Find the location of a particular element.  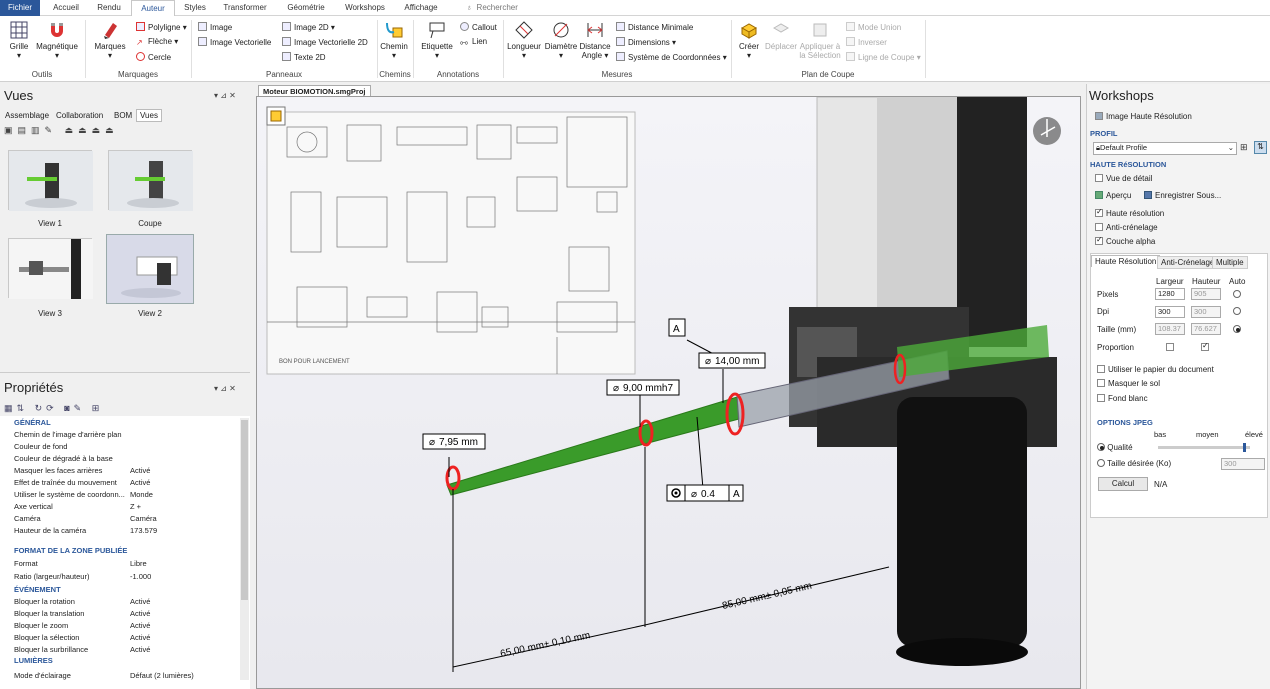

tab-rendu: Rendu is located at coordinates (109, 8).